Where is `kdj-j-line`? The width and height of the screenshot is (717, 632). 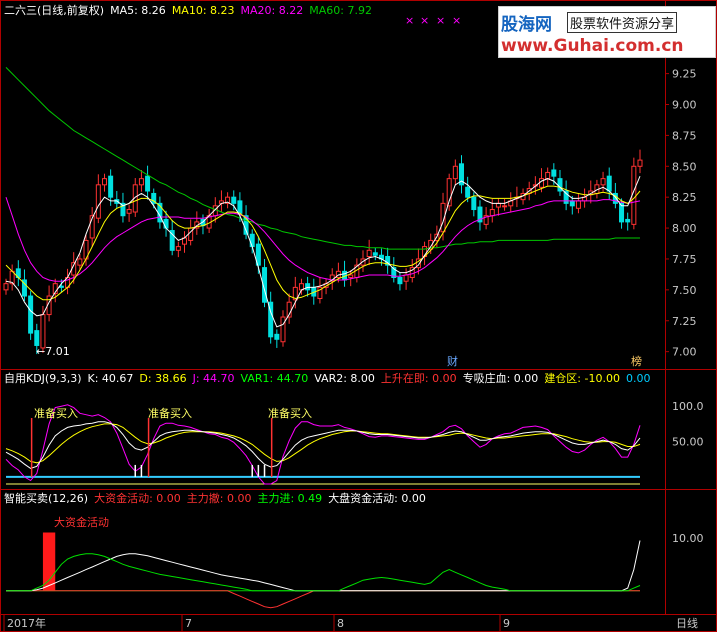 kdj-j-line is located at coordinates (323, 444).